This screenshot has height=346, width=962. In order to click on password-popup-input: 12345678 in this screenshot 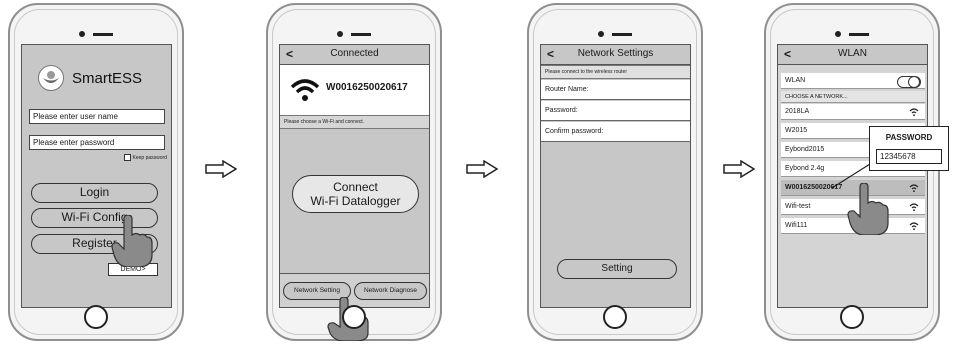, I will do `click(909, 156)`.